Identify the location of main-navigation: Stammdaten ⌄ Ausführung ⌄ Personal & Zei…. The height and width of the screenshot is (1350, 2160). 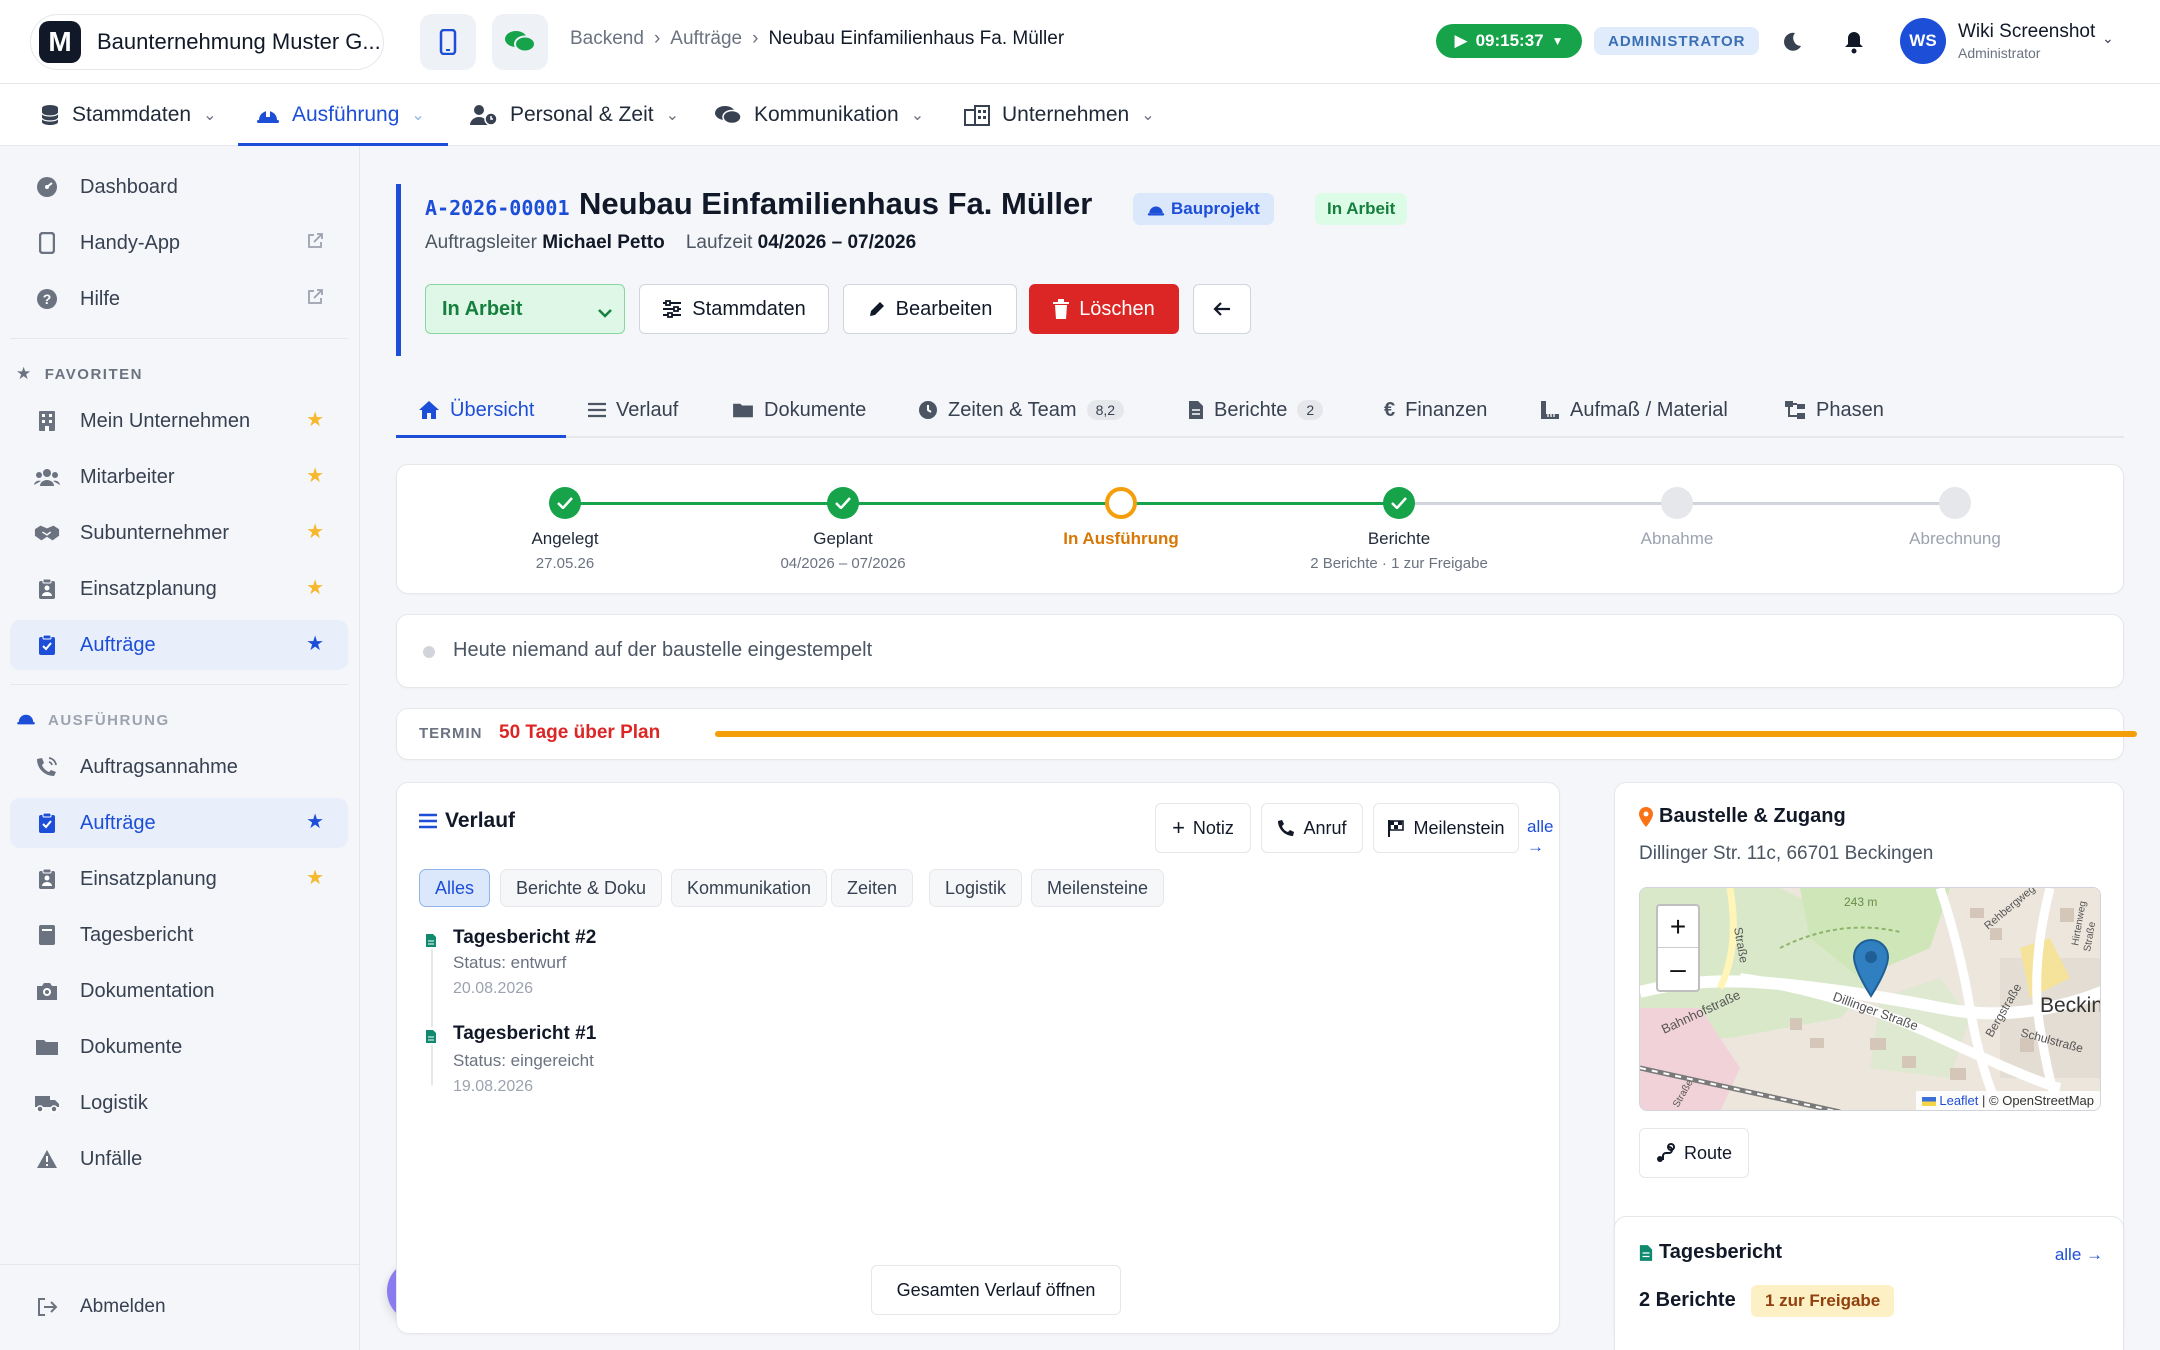
(1080, 115).